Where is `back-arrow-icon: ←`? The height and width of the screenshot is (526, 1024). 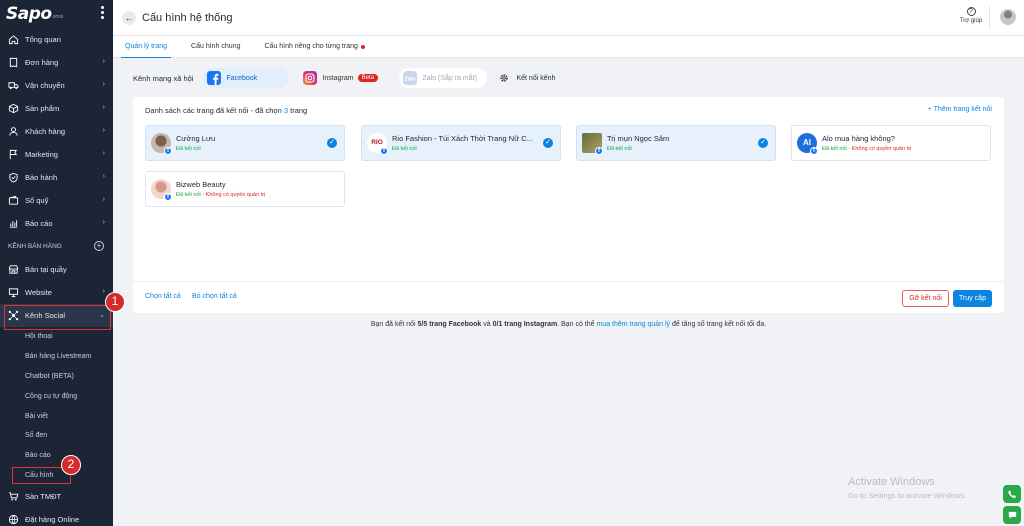 back-arrow-icon: ← is located at coordinates (129, 17).